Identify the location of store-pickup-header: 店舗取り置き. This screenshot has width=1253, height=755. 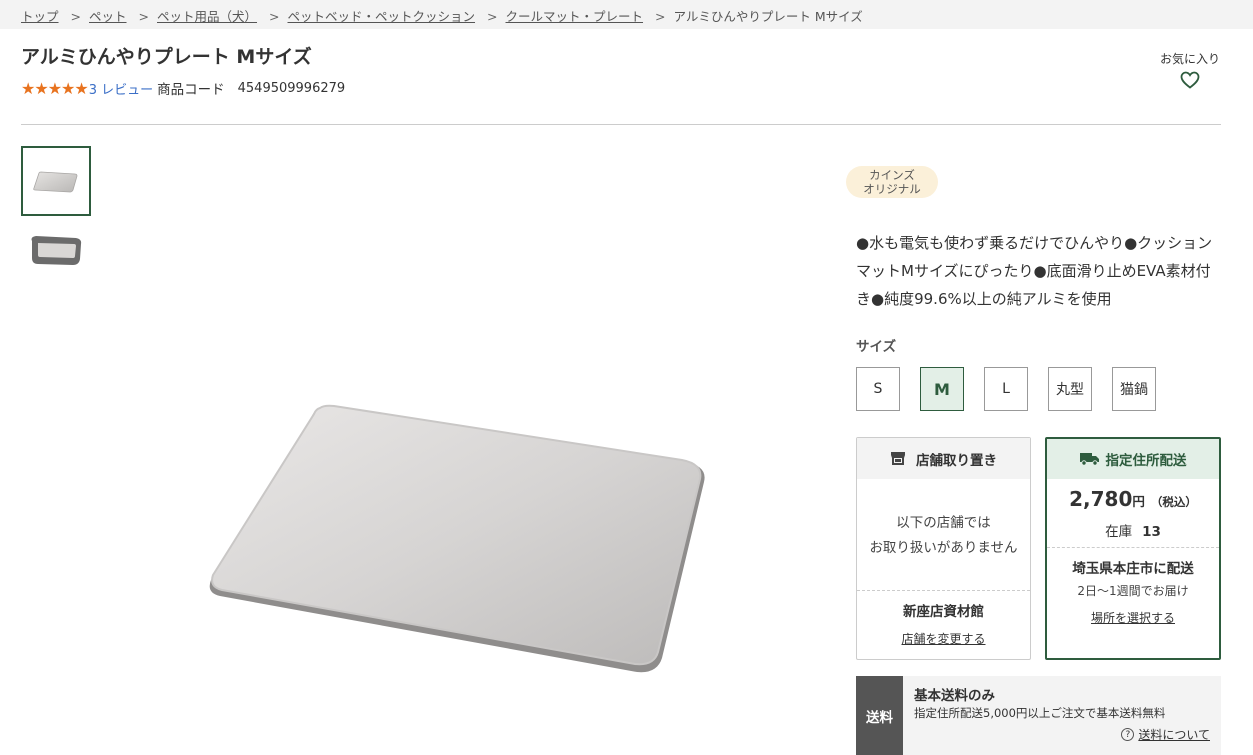
(943, 458).